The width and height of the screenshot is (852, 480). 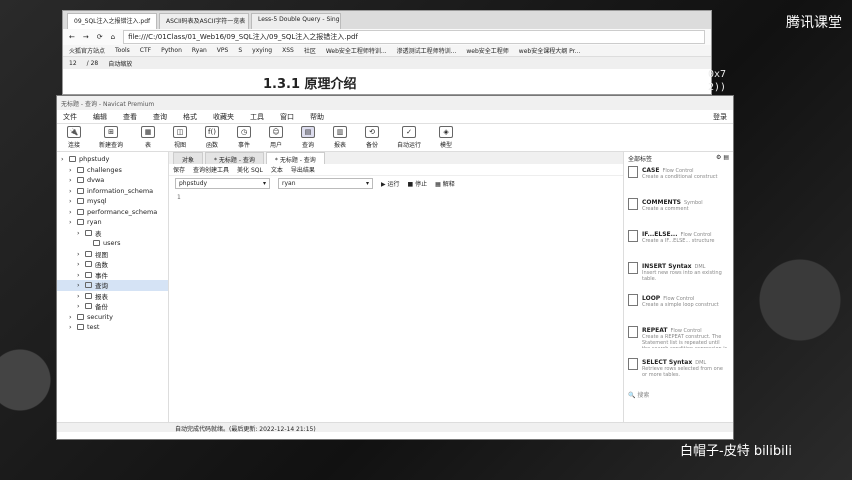 What do you see at coordinates (112, 327) in the screenshot?
I see `tree-item: › test` at bounding box center [112, 327].